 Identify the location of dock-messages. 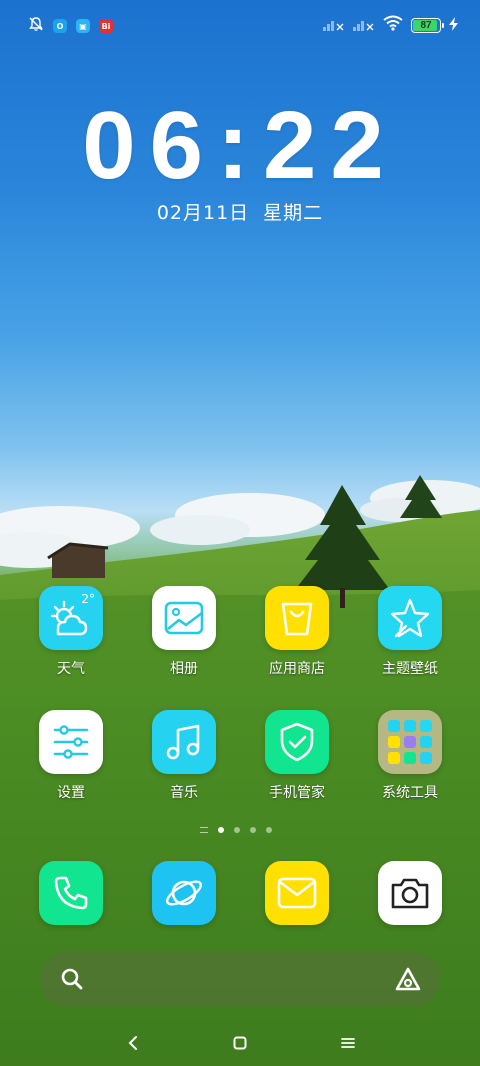
(297, 893).